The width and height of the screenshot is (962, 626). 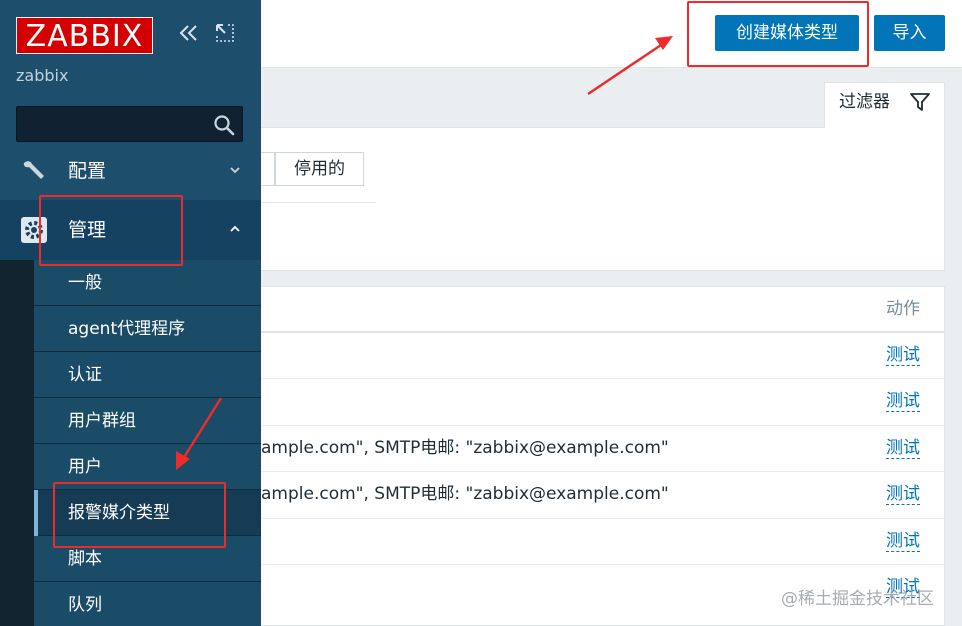 I want to click on sidebar-item-label: 配置, so click(x=87, y=171).